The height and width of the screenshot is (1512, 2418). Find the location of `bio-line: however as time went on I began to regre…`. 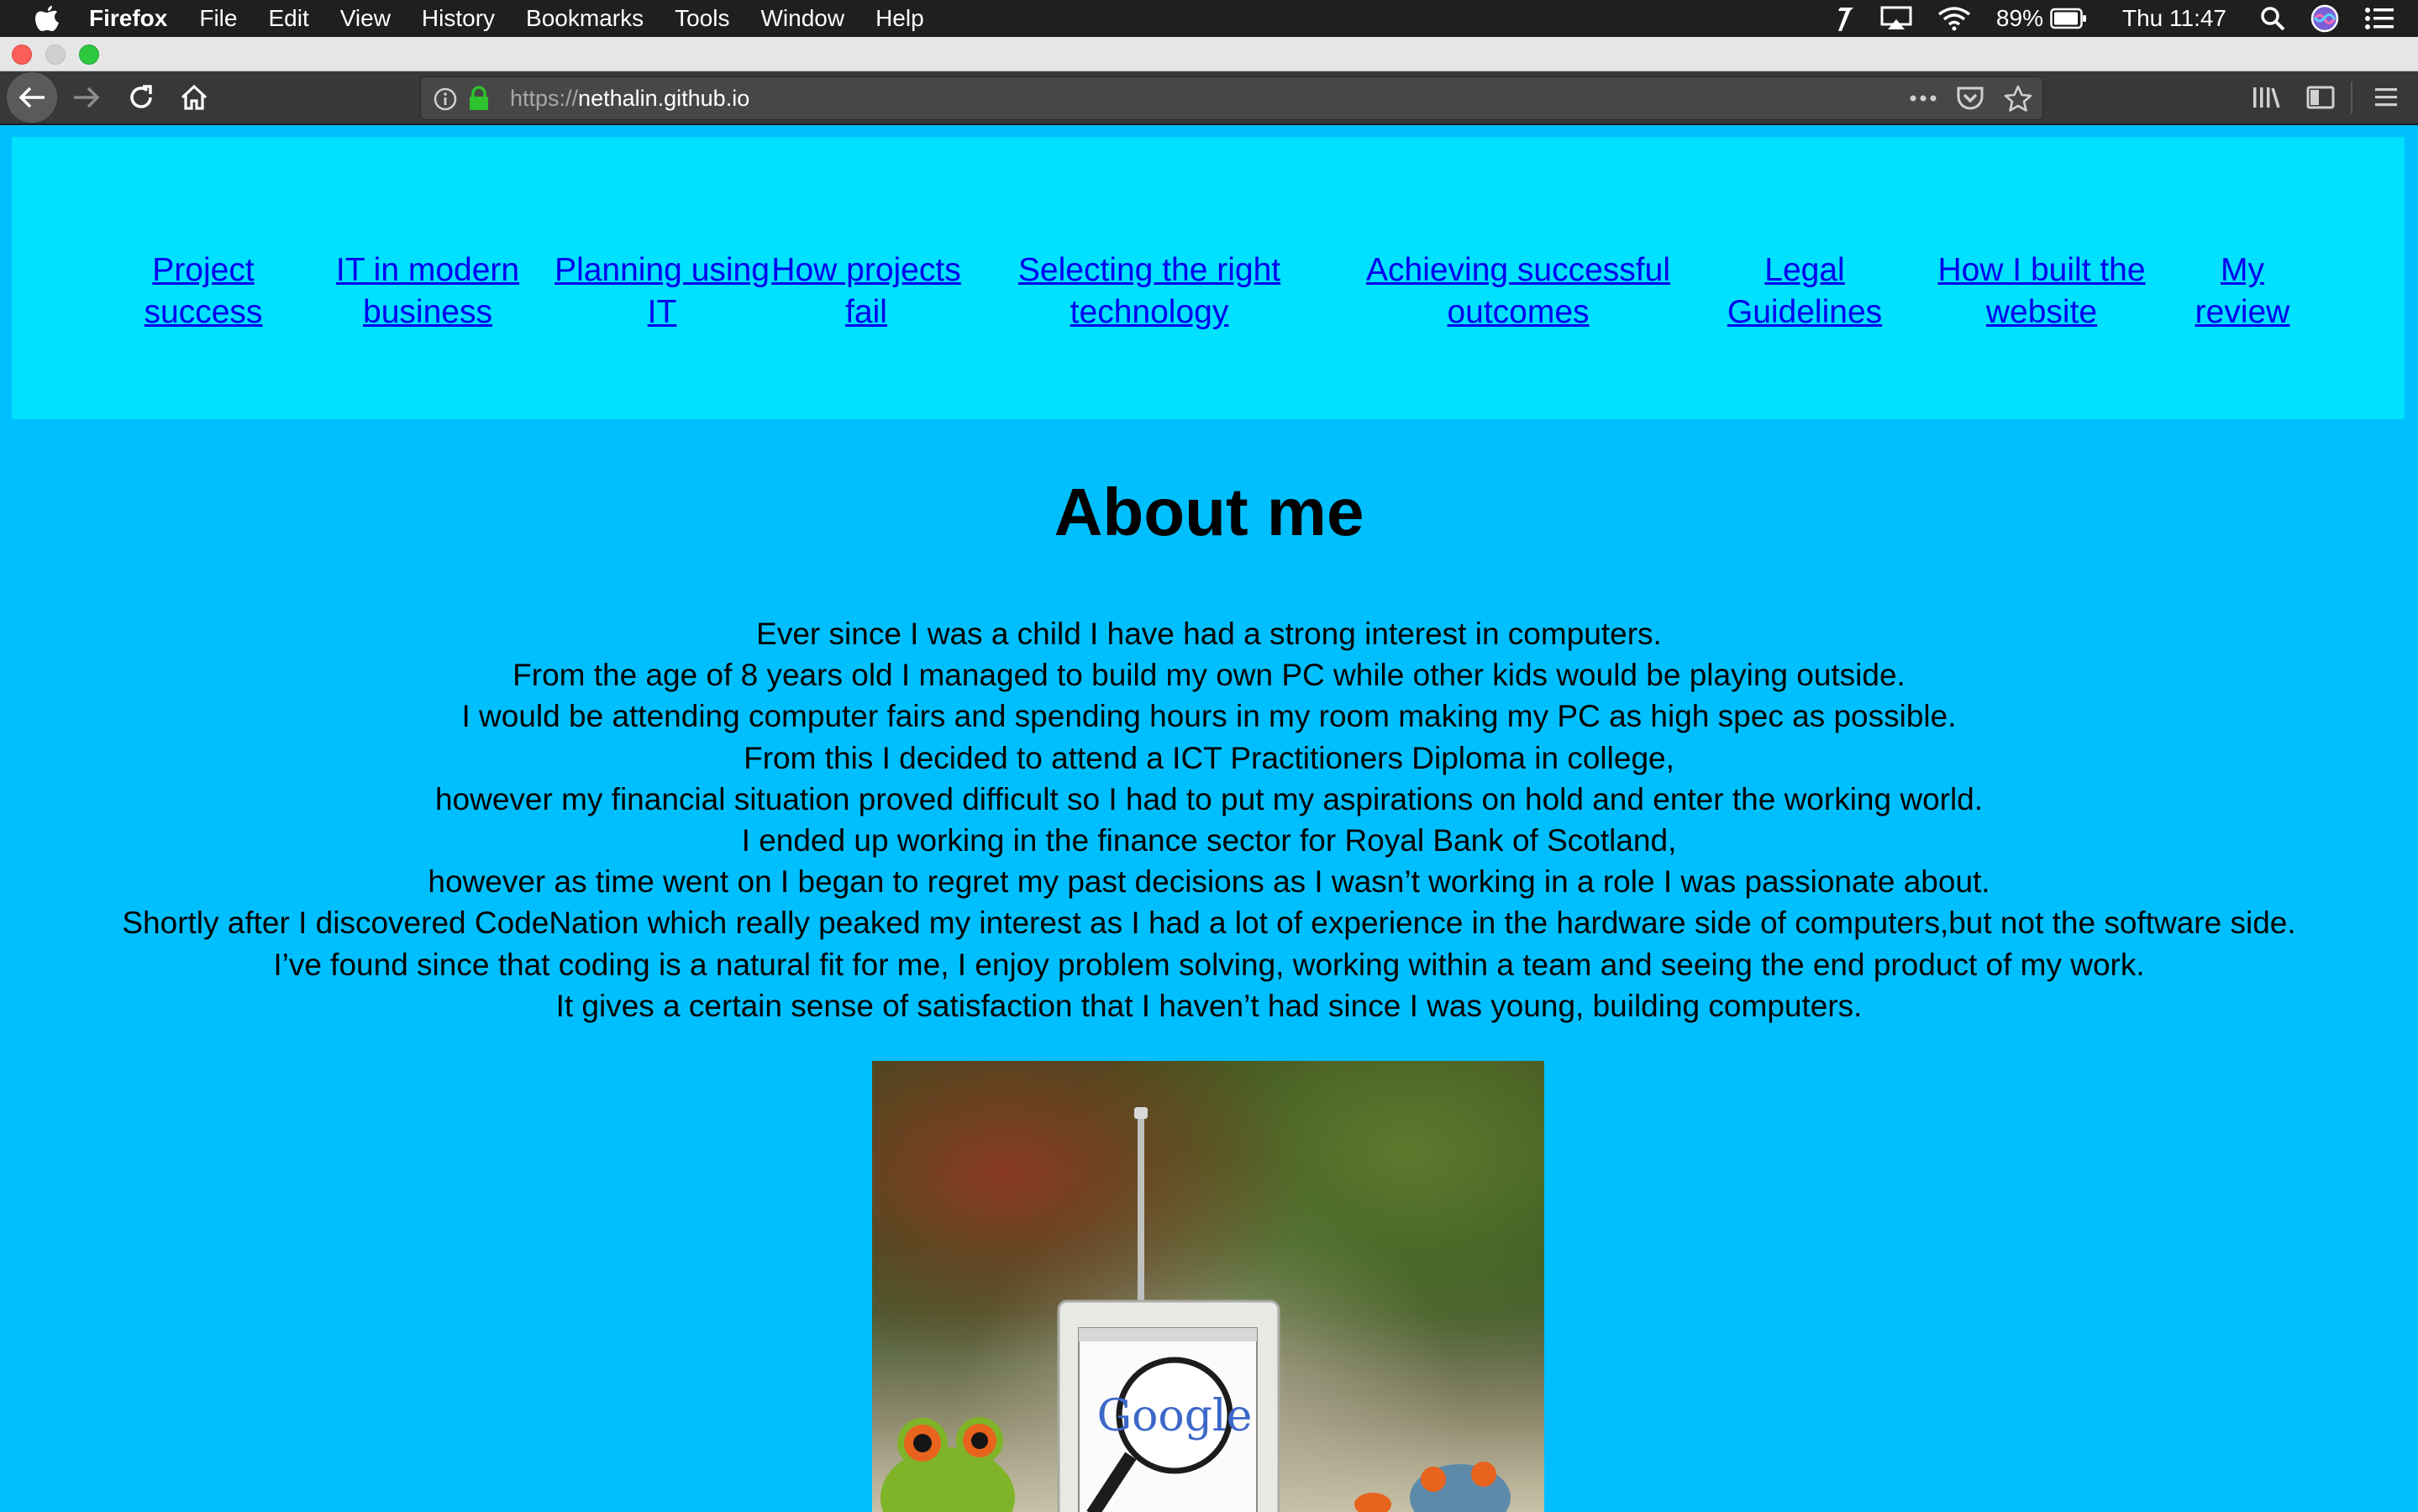

bio-line: however as time went on I began to regre… is located at coordinates (1209, 882).